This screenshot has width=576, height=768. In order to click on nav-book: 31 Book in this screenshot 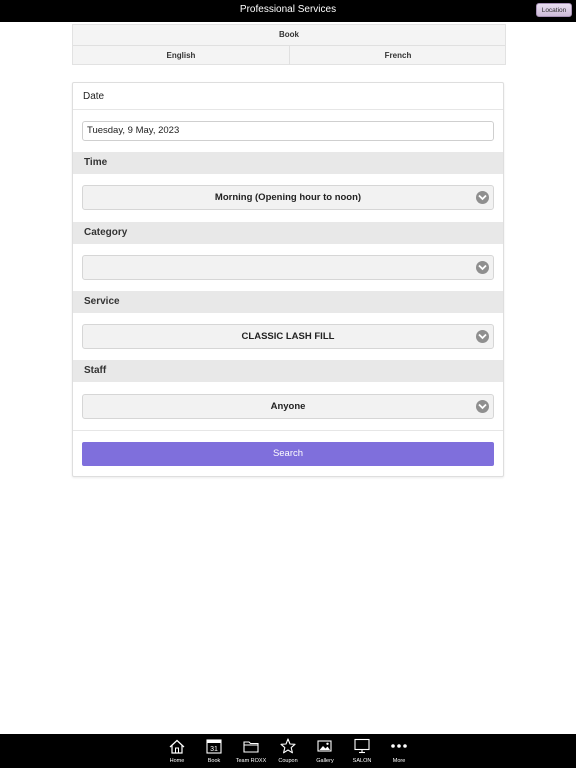, I will do `click(214, 750)`.